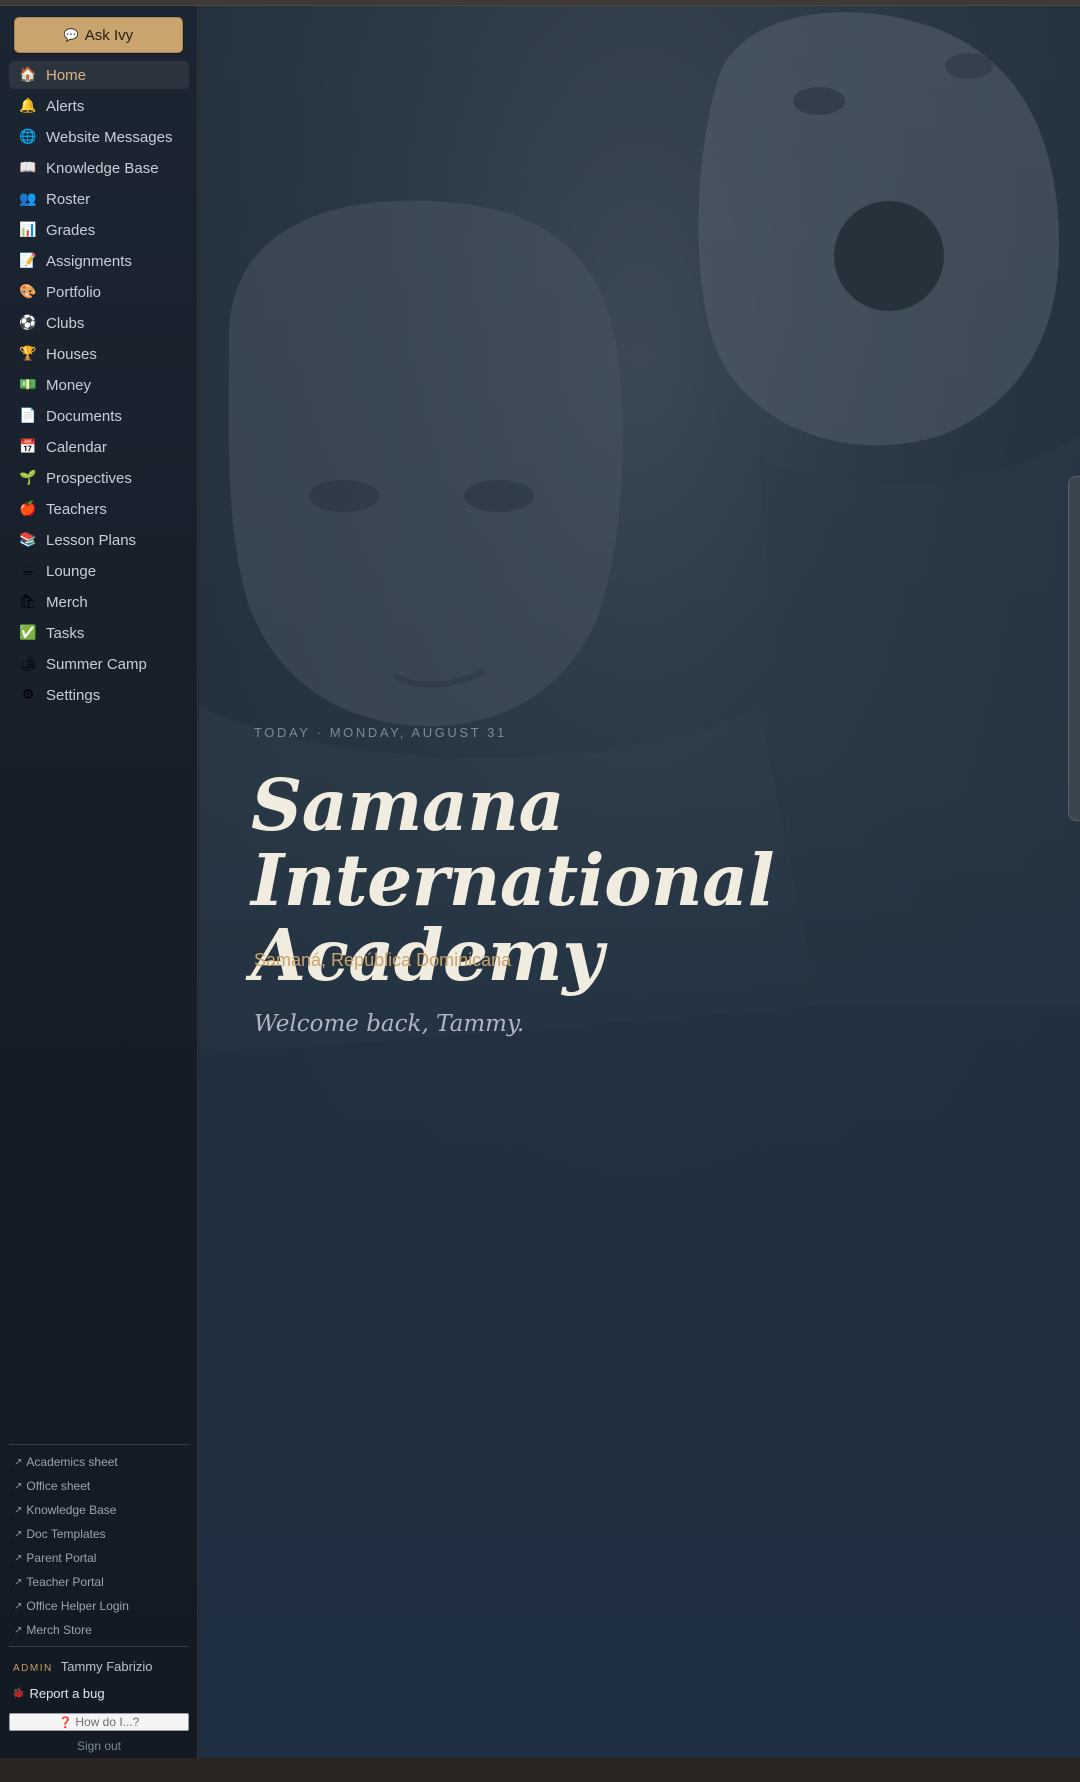  What do you see at coordinates (18, 1693) in the screenshot?
I see `bug-icon: 🐞` at bounding box center [18, 1693].